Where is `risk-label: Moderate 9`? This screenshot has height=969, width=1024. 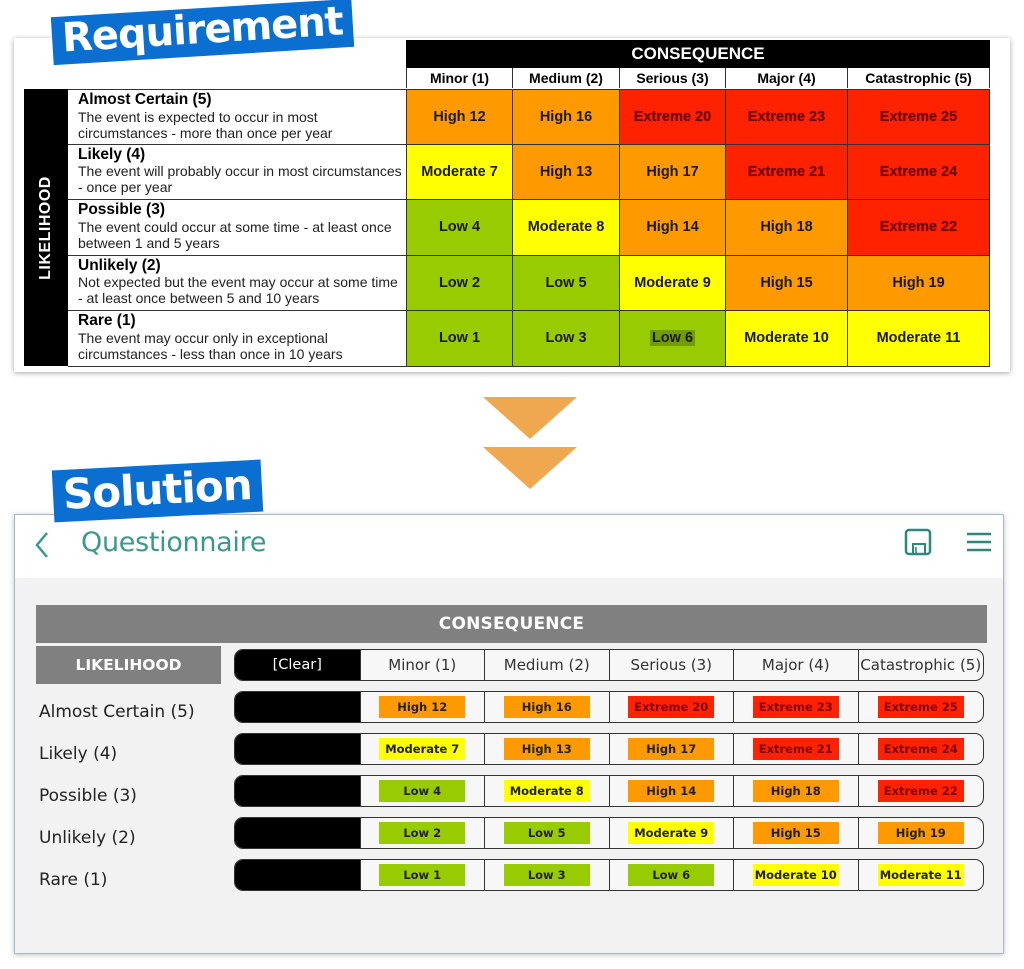
risk-label: Moderate 9 is located at coordinates (672, 282).